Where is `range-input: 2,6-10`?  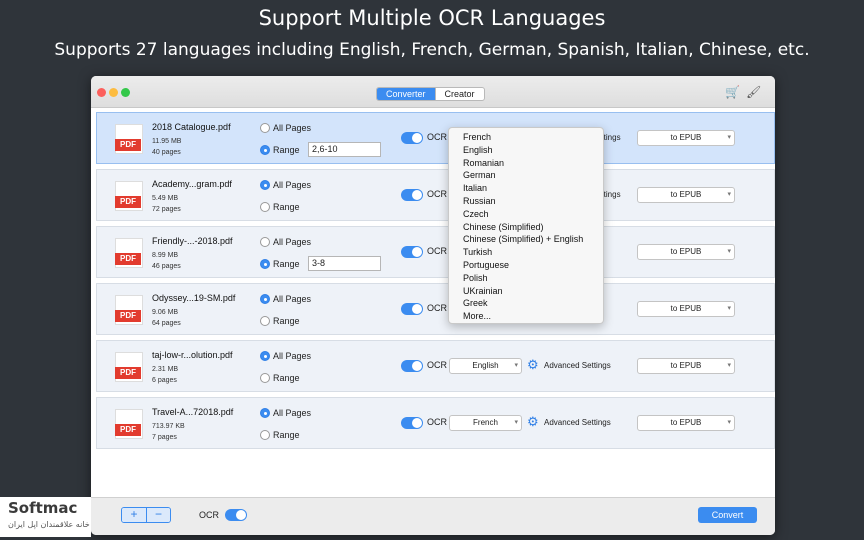
range-input: 2,6-10 is located at coordinates (344, 149).